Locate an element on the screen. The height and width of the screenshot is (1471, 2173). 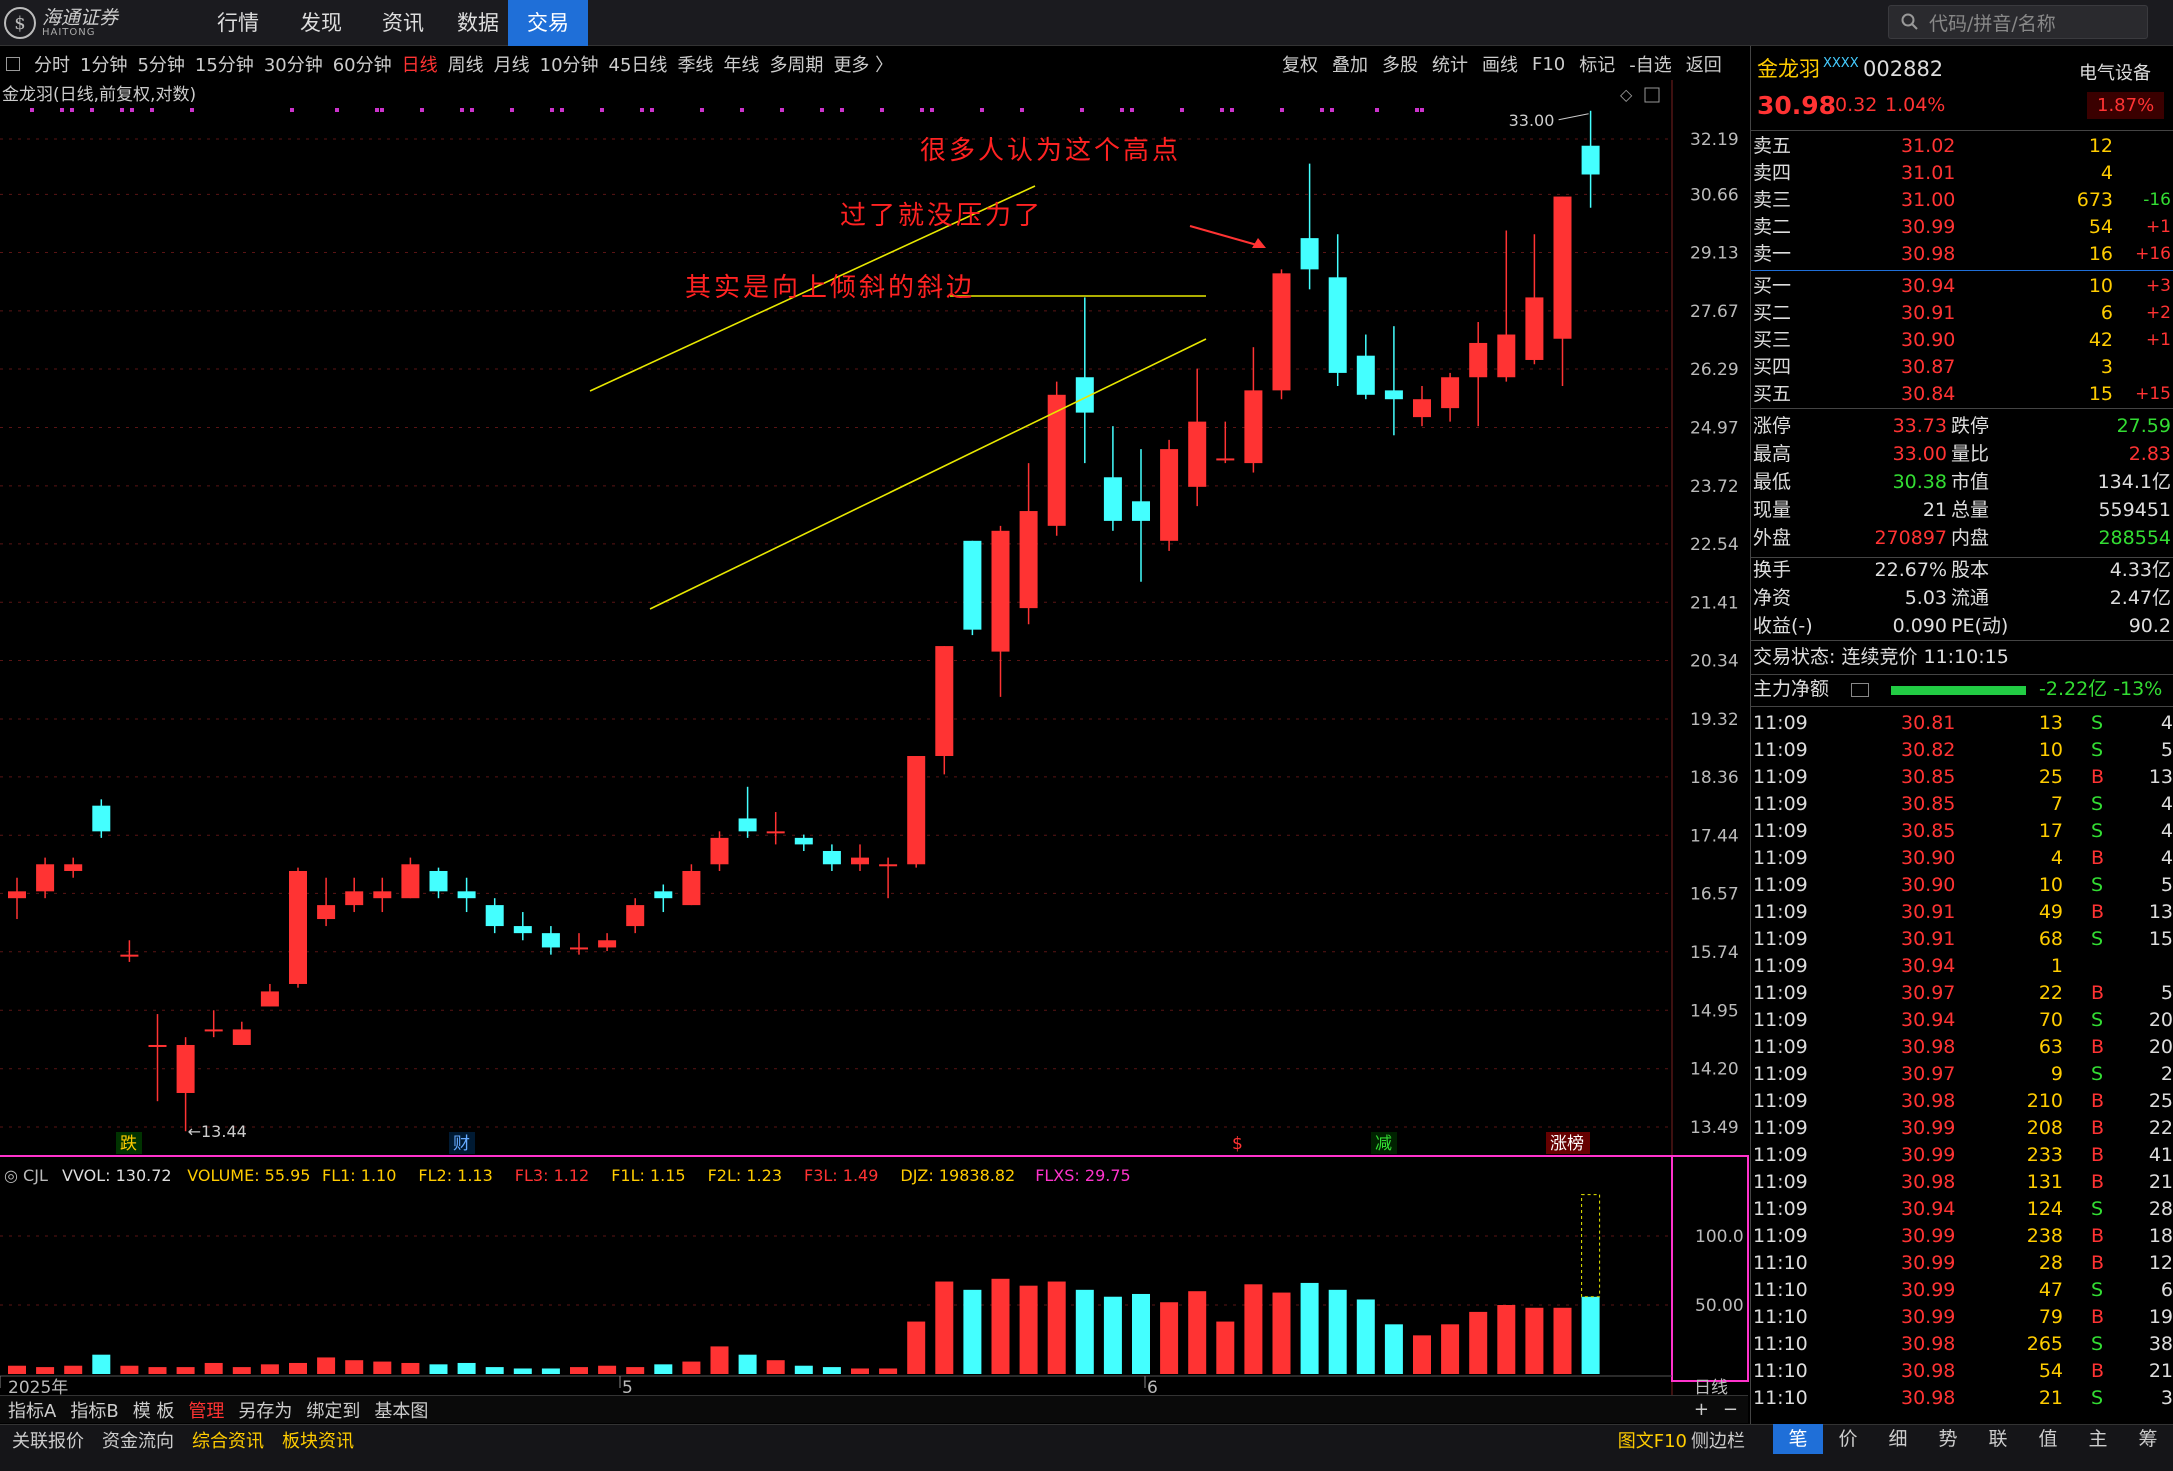
detail-tab-6: 主 is located at coordinates (2098, 1439).